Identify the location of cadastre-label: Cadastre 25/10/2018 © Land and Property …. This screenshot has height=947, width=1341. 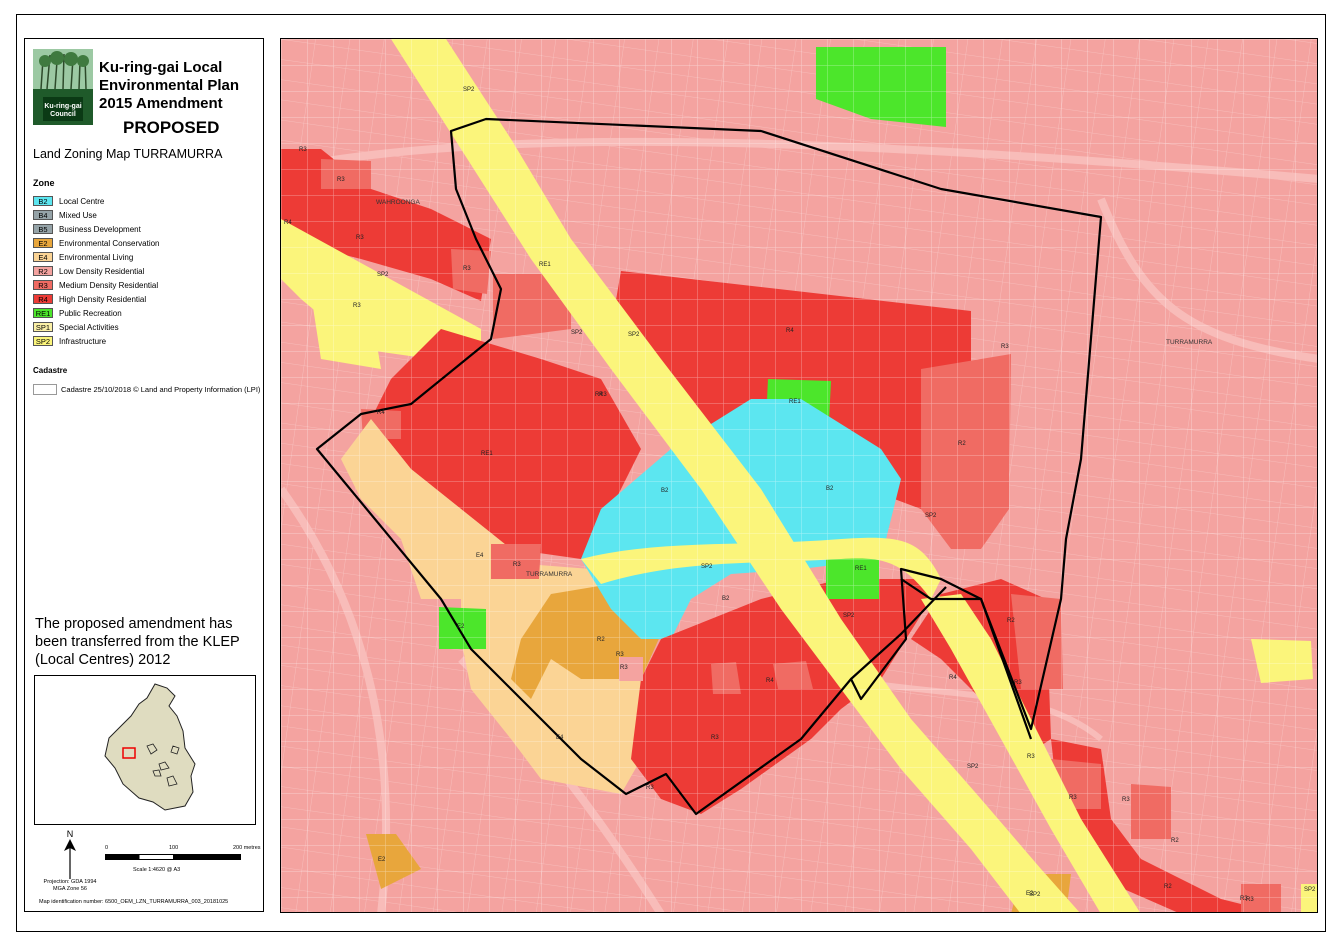
(161, 389).